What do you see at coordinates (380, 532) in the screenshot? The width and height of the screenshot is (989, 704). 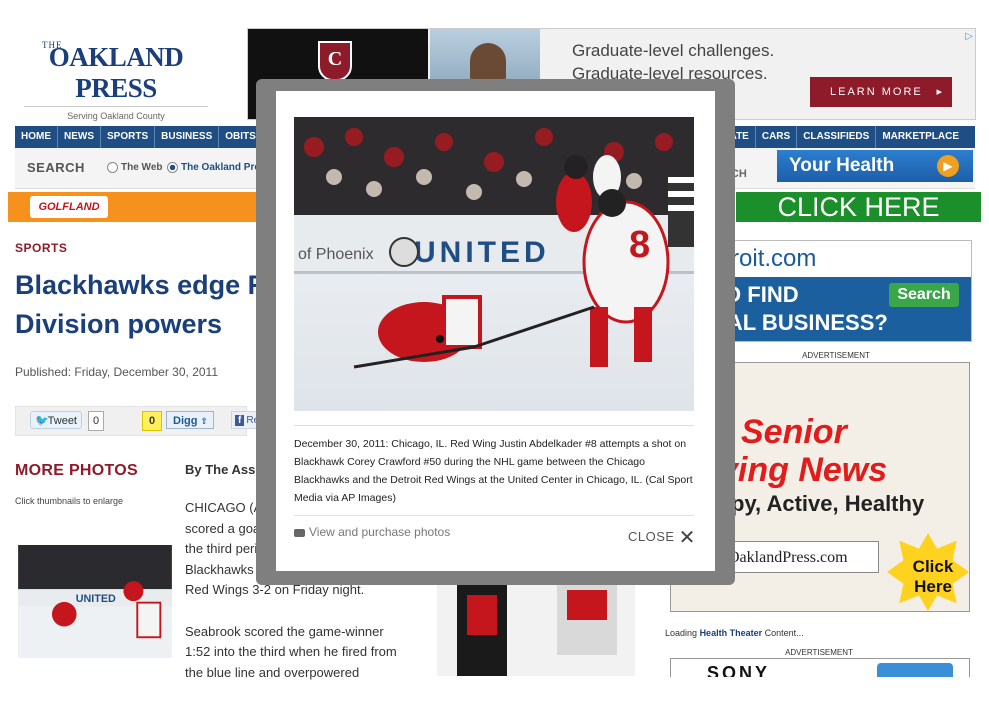 I see `view-purchase-label: View and purchase photos` at bounding box center [380, 532].